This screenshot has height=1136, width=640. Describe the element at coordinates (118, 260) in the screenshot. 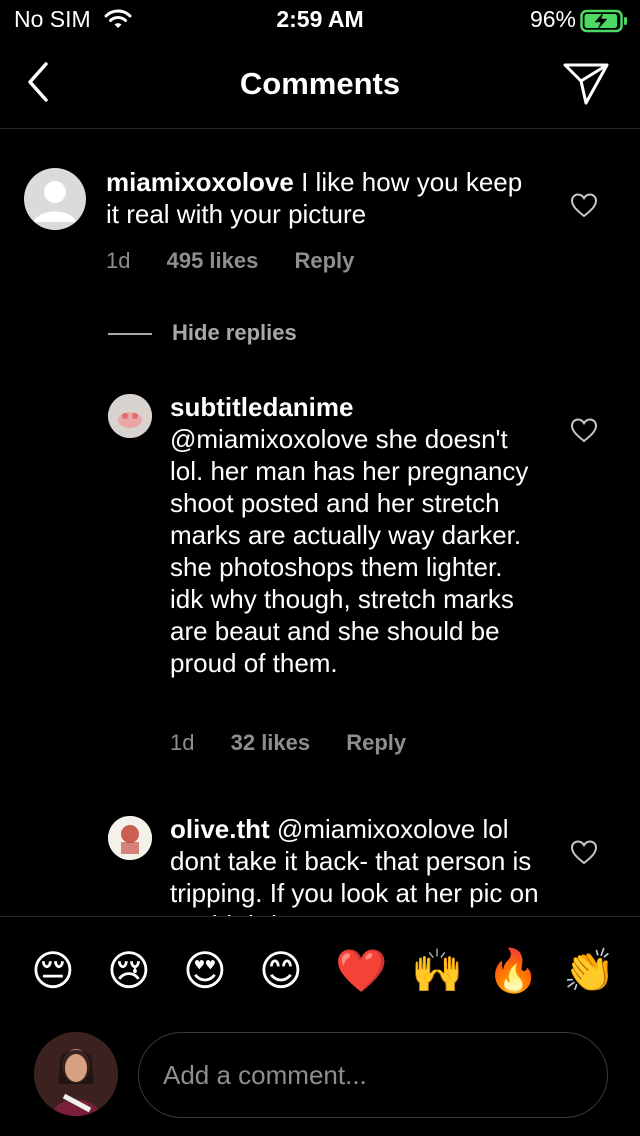

I see `comment-age: 1d` at that location.